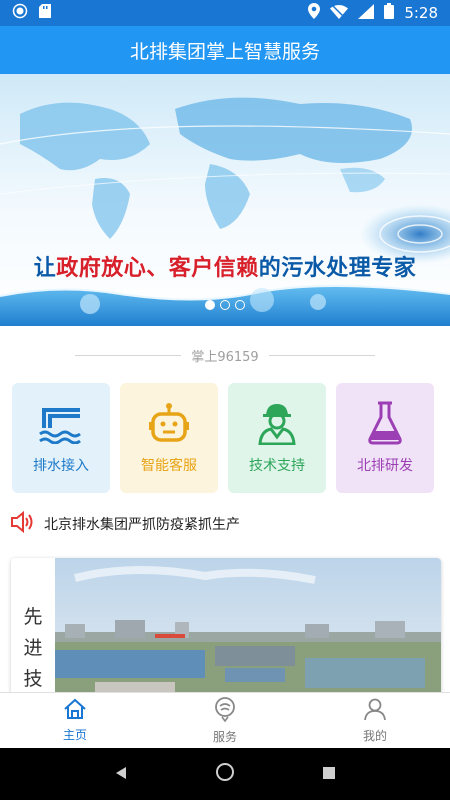 Image resolution: width=450 pixels, height=800 pixels. I want to click on bottom-tab-bar: 主页 服务 我的, so click(225, 720).